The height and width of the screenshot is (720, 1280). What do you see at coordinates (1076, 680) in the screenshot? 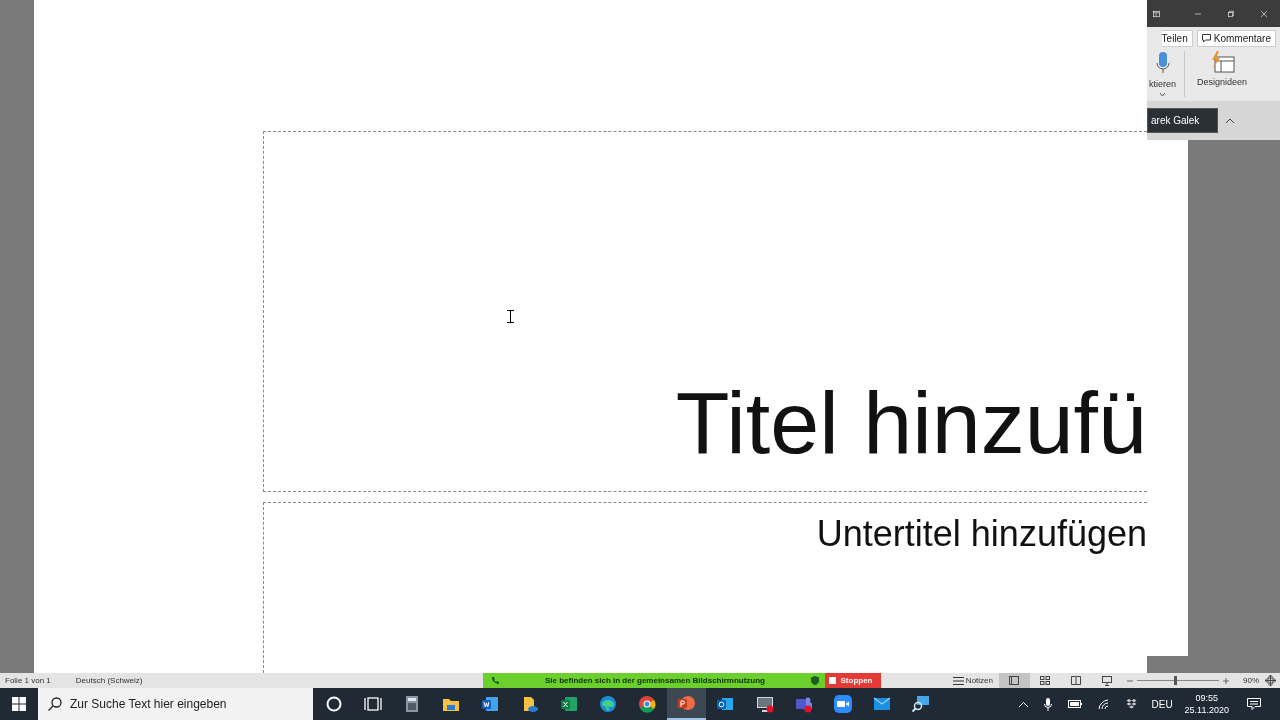
I see `book-icon` at bounding box center [1076, 680].